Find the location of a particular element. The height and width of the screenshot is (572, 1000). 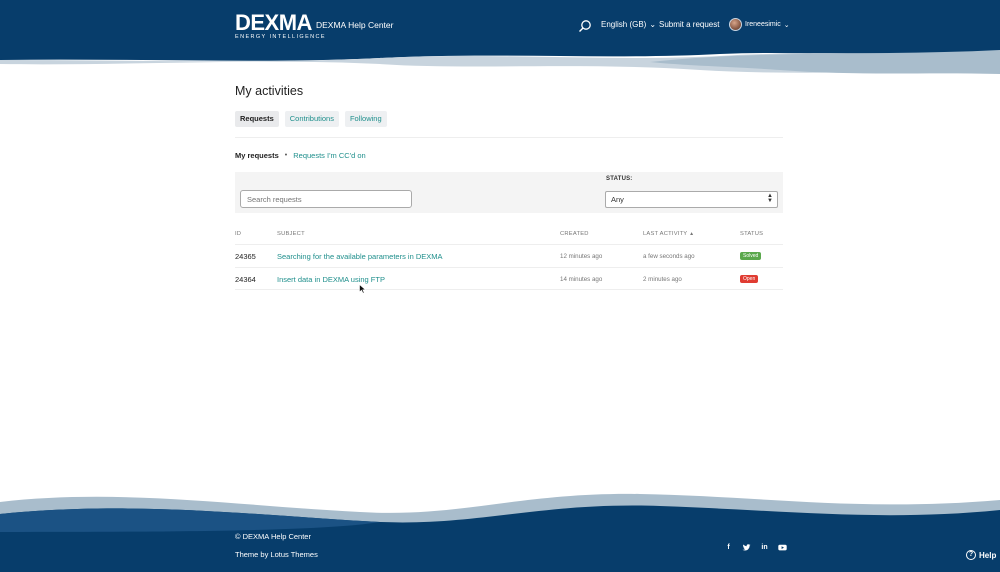

help-label: Help is located at coordinates (988, 555).